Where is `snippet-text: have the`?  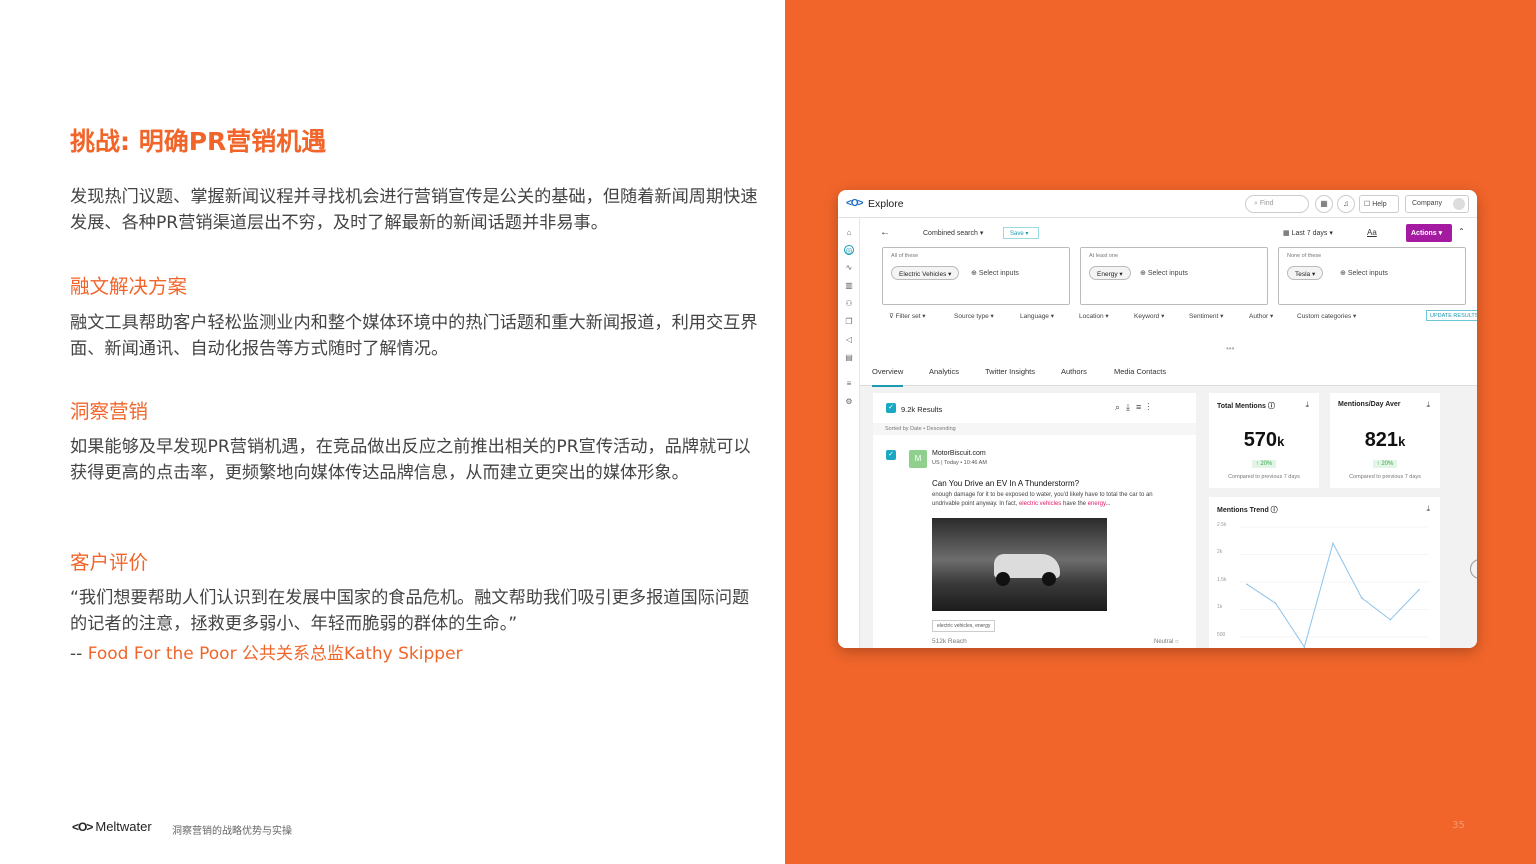
snippet-text: have the is located at coordinates (1074, 504).